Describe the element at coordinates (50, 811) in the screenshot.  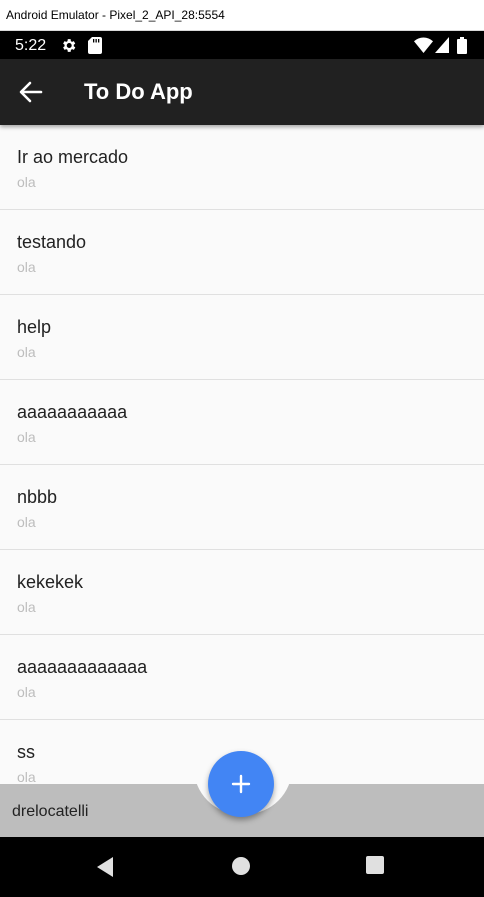
I see `username-label: drelocatelli` at that location.